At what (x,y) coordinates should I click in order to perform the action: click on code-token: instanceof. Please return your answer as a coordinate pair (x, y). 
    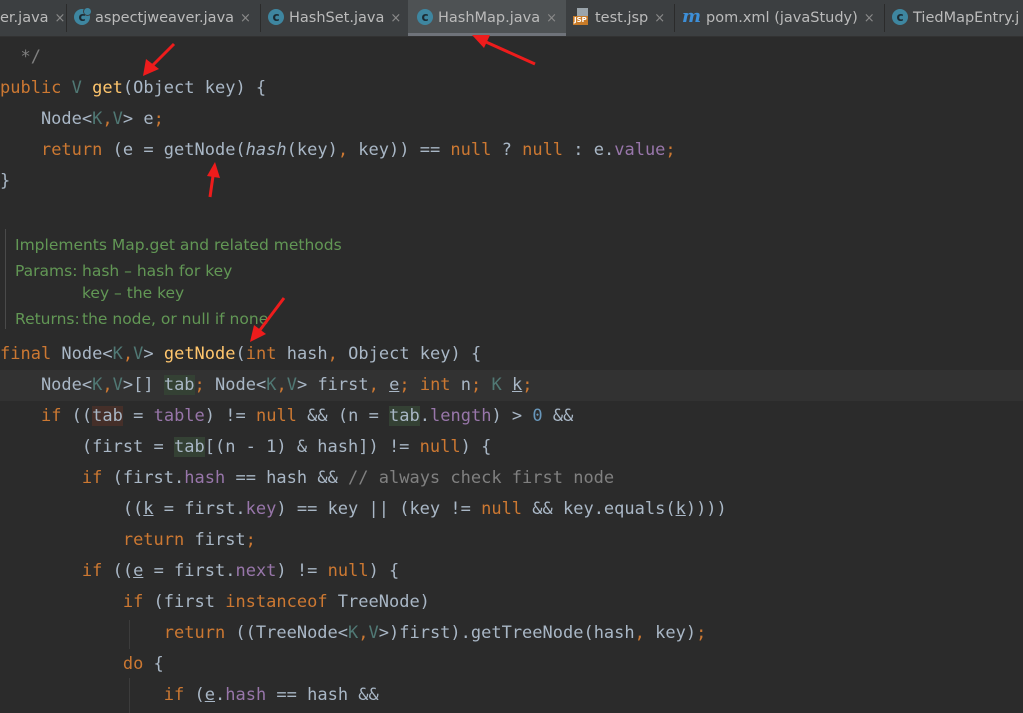
    Looking at the image, I should click on (281, 602).